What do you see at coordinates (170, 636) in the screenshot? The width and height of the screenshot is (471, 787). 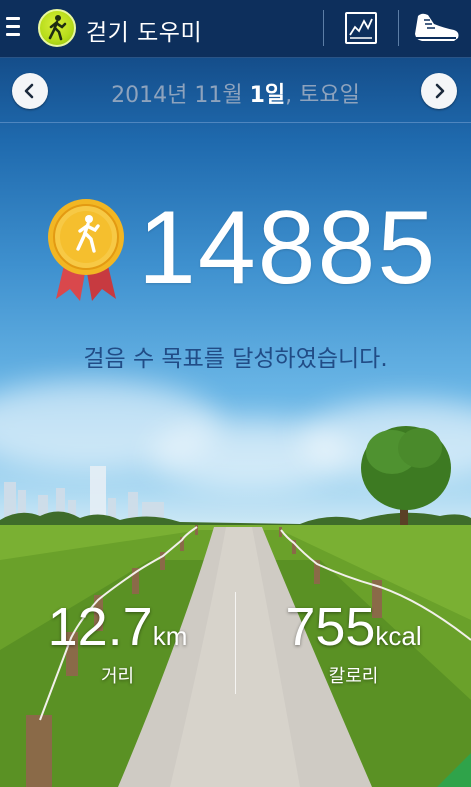 I see `distance-unit: km` at bounding box center [170, 636].